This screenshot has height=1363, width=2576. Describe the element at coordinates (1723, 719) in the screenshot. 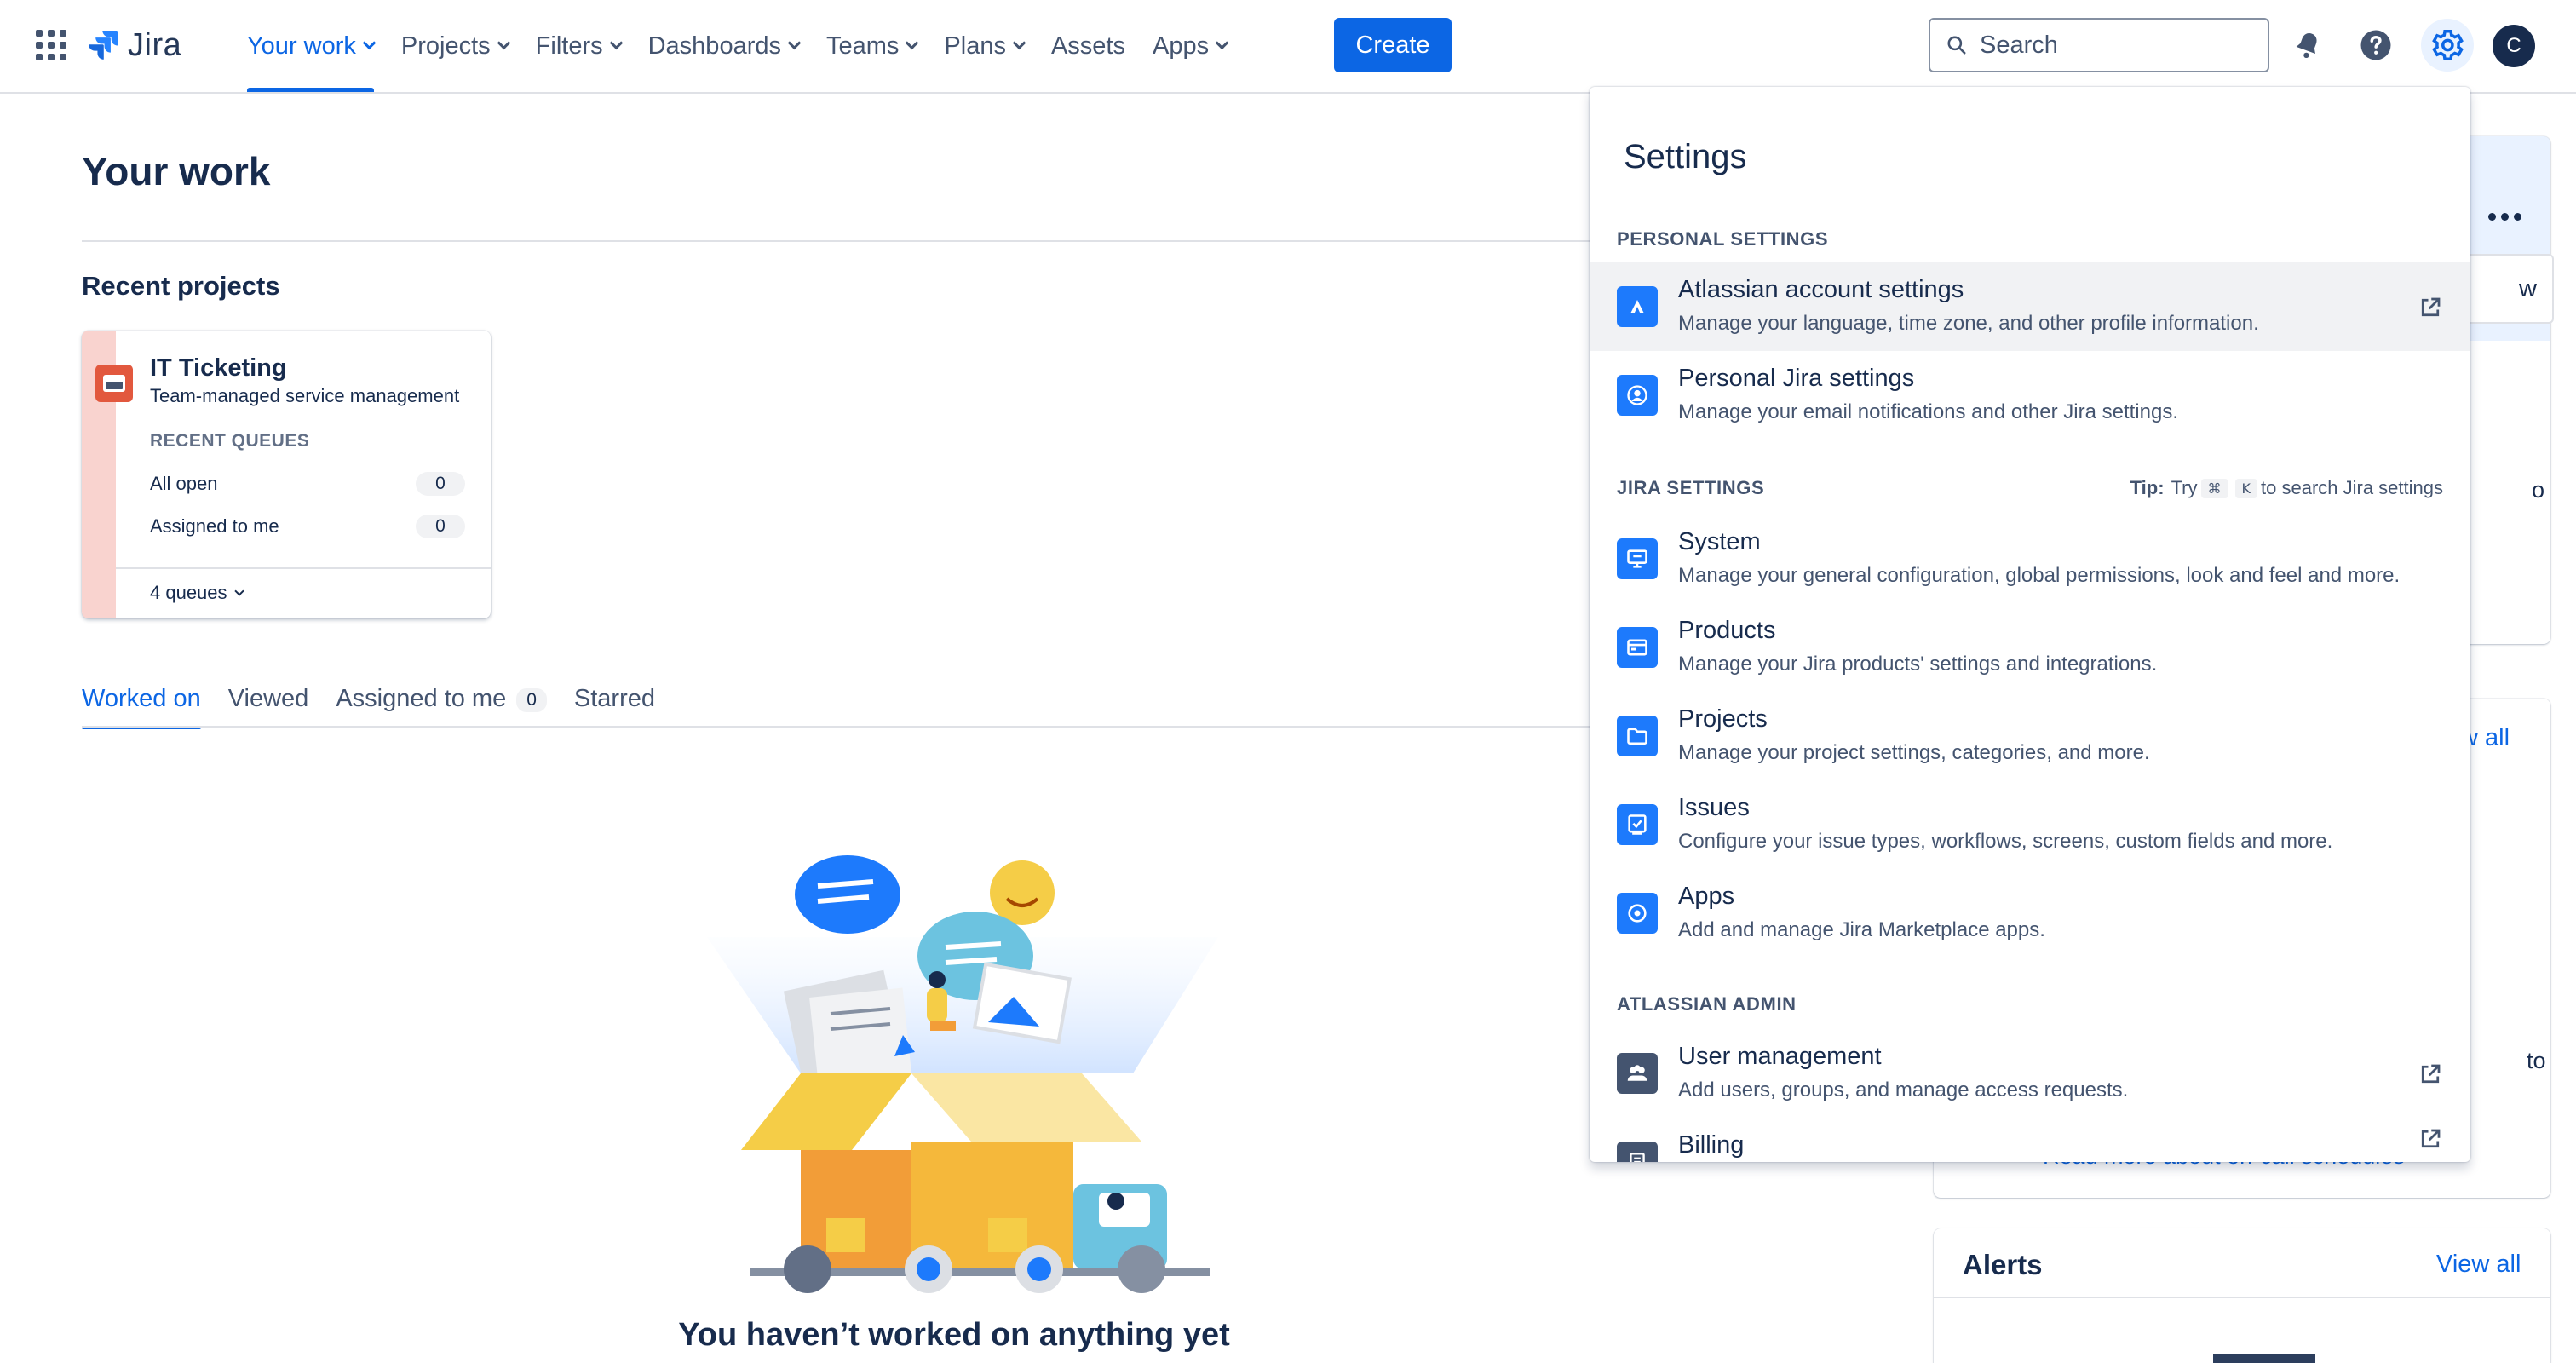

I see `menu-item-title: Projects` at that location.